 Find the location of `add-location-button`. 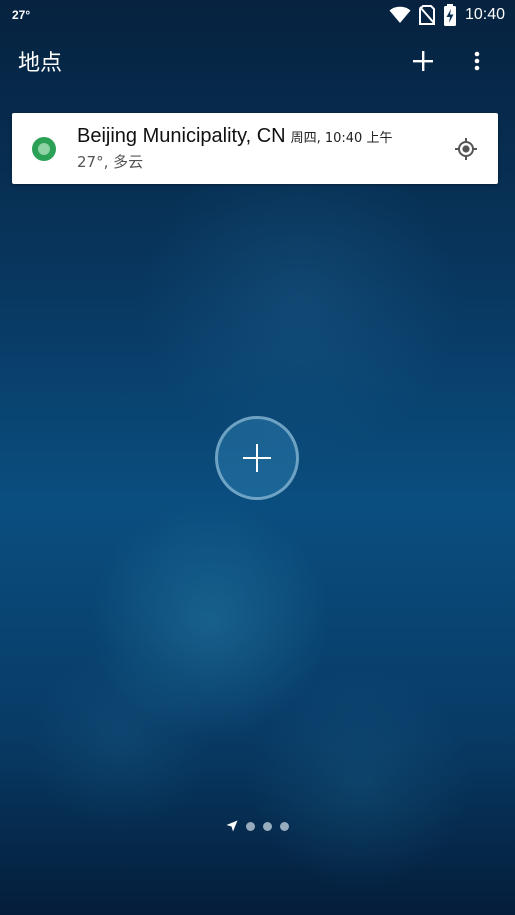

add-location-button is located at coordinates (423, 61).